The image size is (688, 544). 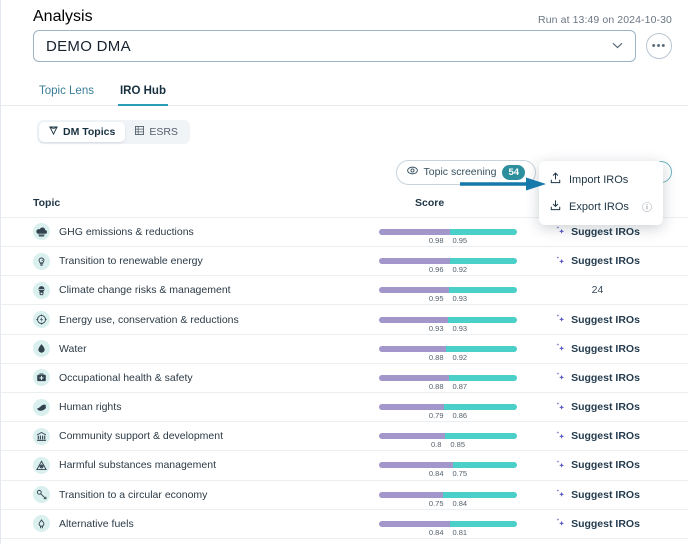 I want to click on energy-icon, so click(x=41, y=320).